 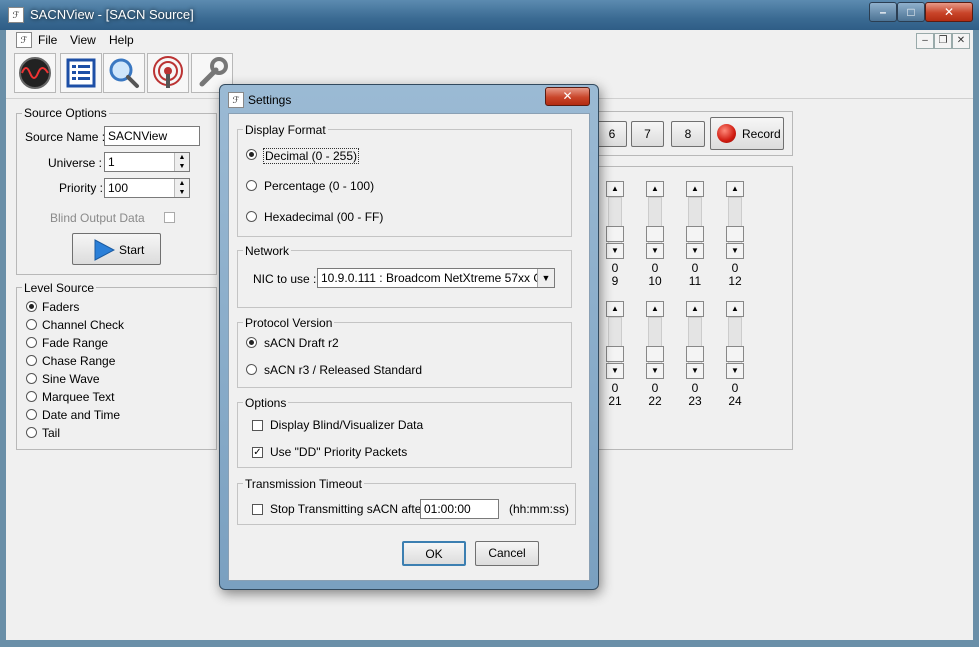 I want to click on start-button: Start, so click(x=116, y=249).